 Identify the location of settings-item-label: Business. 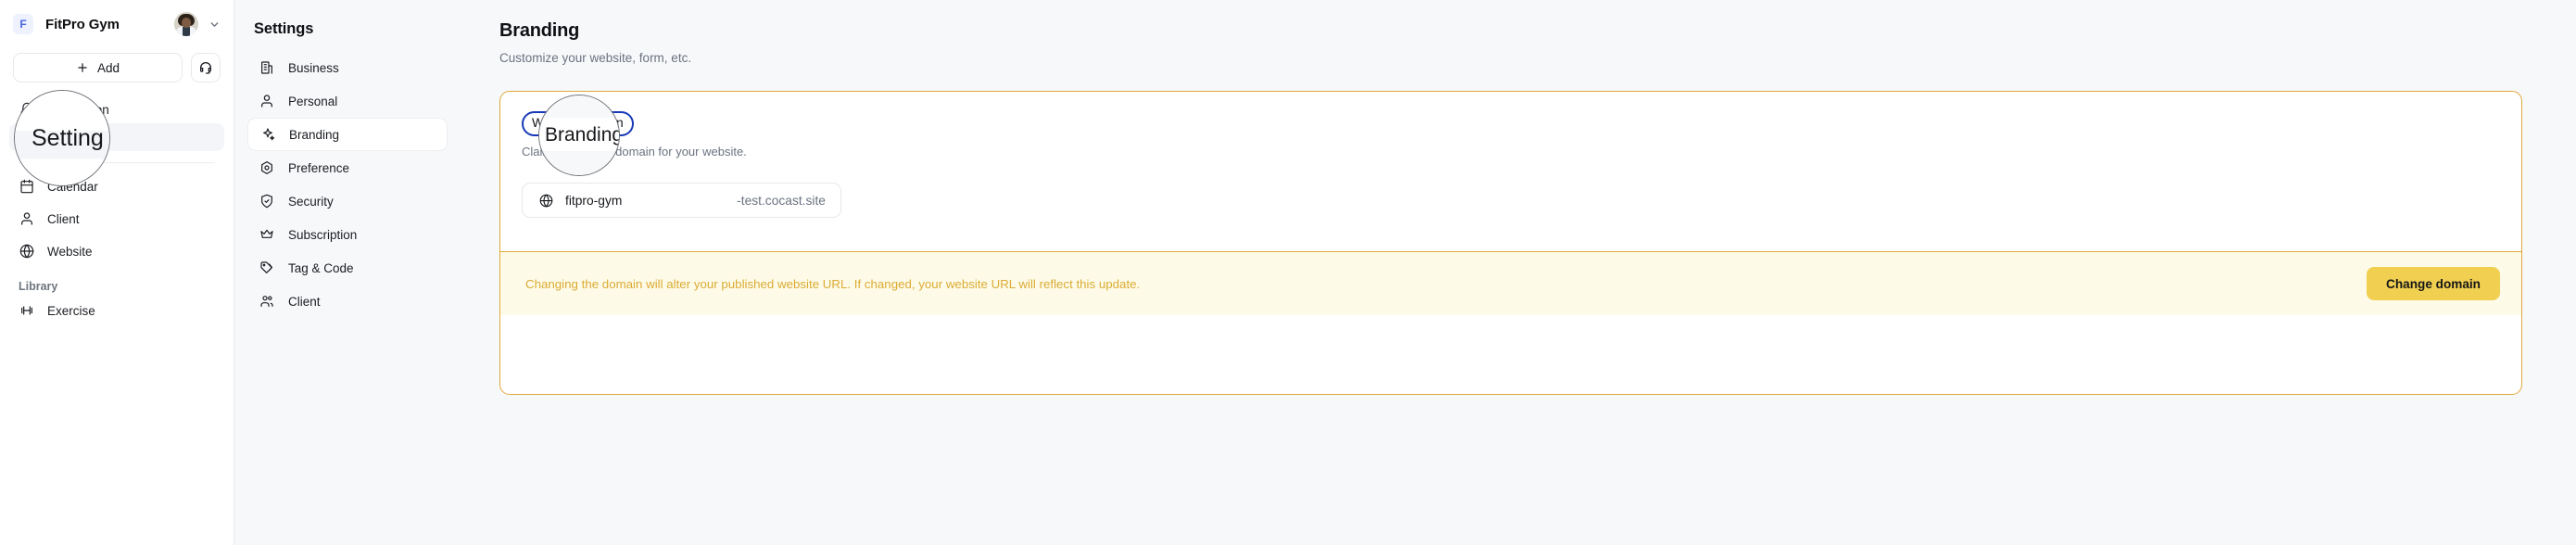
(313, 67).